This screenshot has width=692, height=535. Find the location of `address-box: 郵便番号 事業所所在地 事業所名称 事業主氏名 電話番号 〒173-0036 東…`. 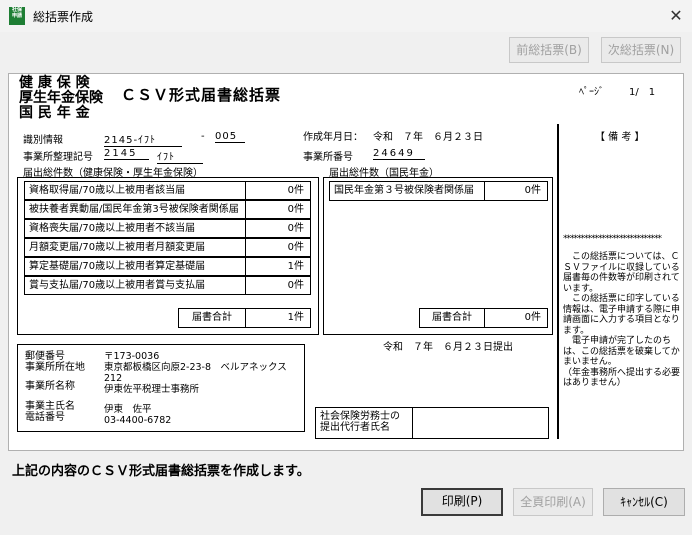

address-box: 郵便番号 事業所所在地 事業所名称 事業主氏名 電話番号 〒173-0036 東… is located at coordinates (161, 388).